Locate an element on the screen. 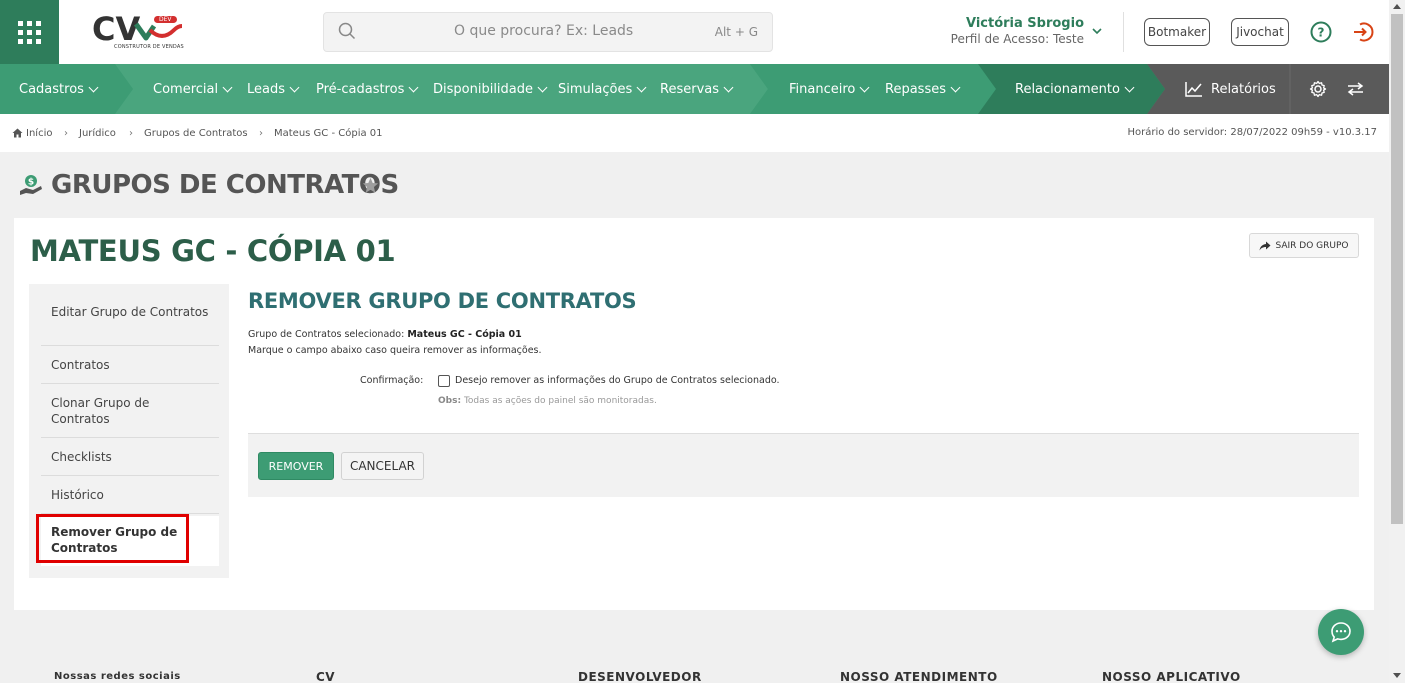 The height and width of the screenshot is (683, 1405). nav-label: Simulações is located at coordinates (595, 89).